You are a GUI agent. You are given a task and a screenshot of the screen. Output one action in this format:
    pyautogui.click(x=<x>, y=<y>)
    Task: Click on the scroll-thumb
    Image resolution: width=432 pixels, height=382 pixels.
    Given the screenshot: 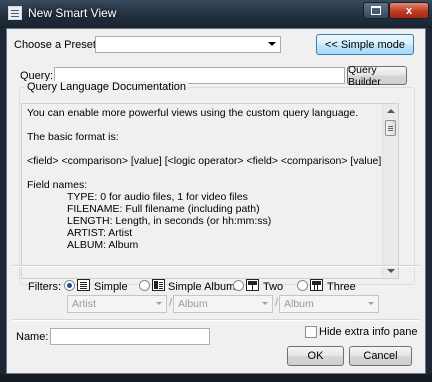 What is the action you would take?
    pyautogui.click(x=390, y=128)
    